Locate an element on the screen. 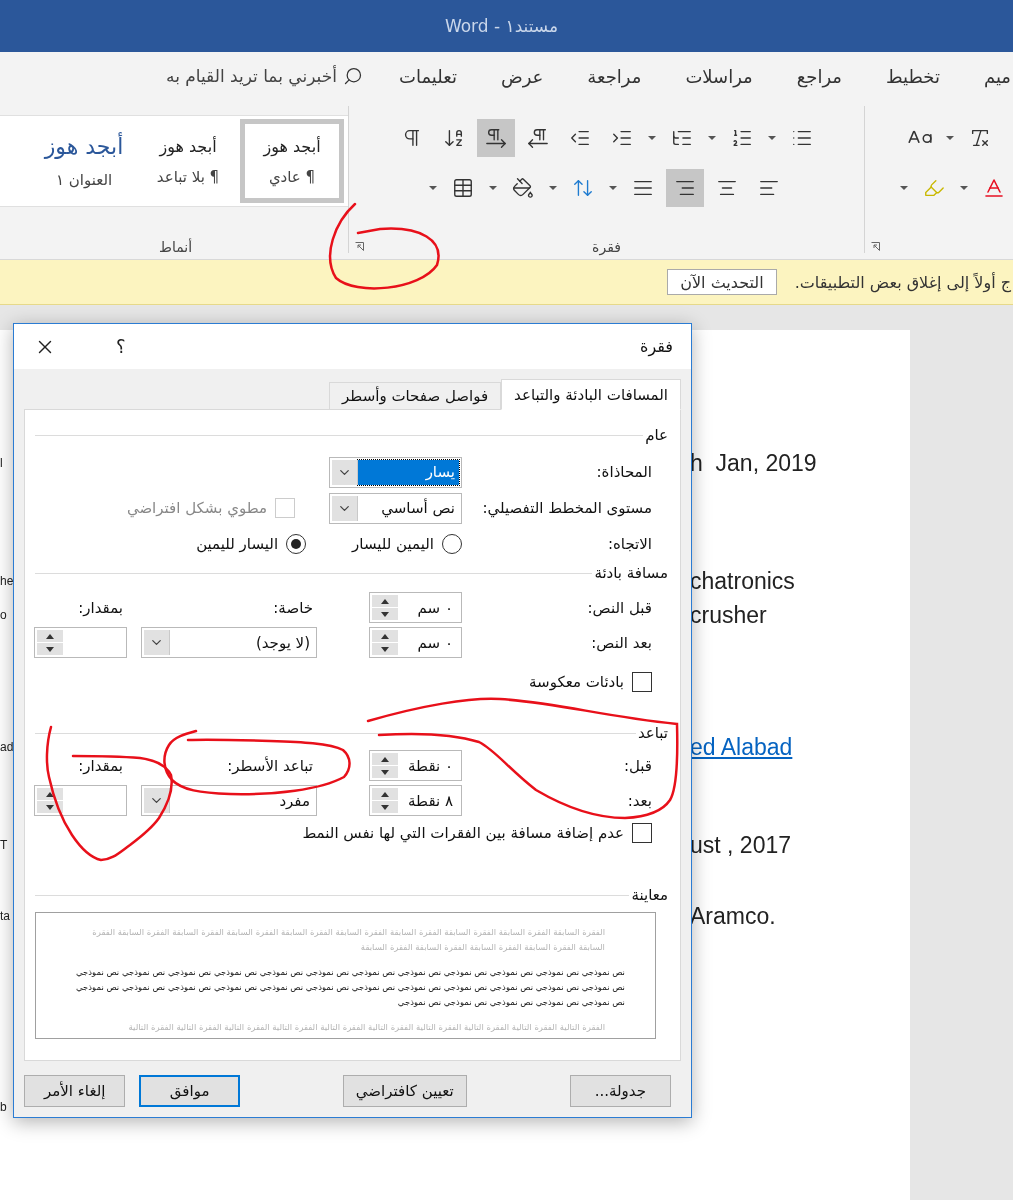  field-label: تباعد الأسطر: is located at coordinates (270, 765).